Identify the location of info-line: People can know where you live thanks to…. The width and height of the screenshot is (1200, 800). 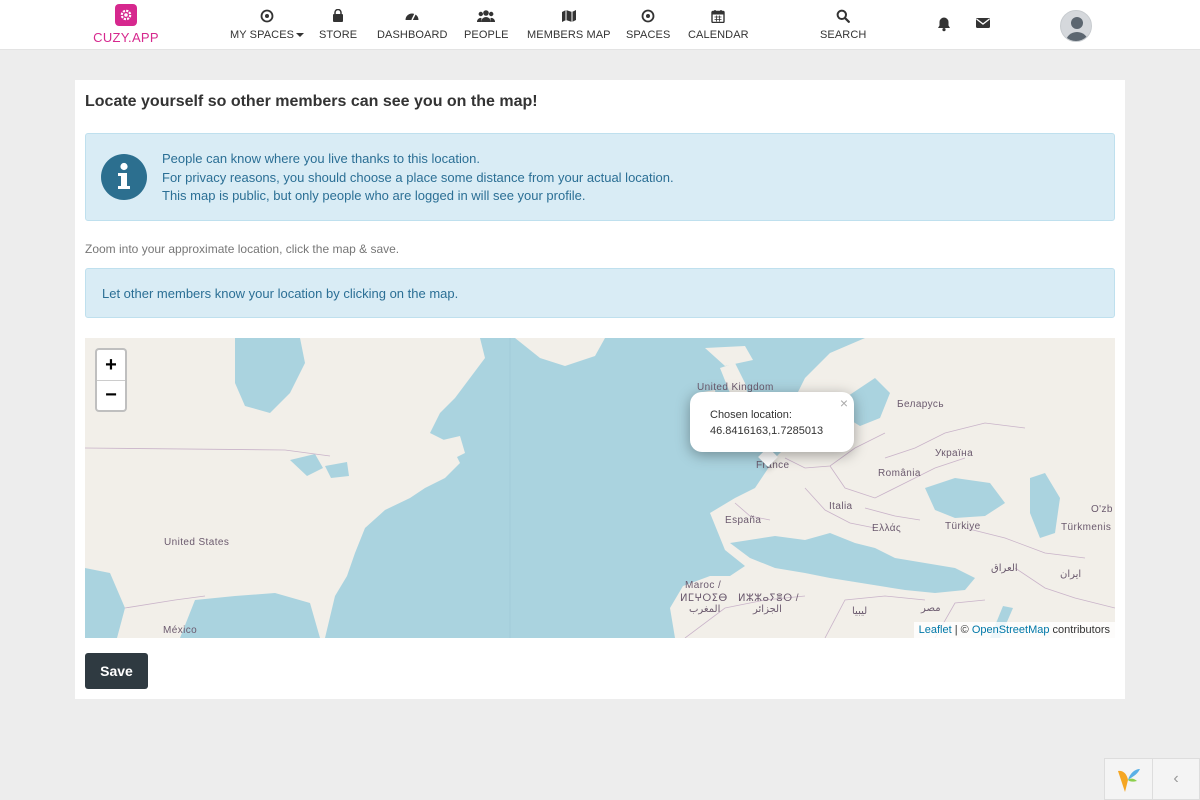
(321, 158).